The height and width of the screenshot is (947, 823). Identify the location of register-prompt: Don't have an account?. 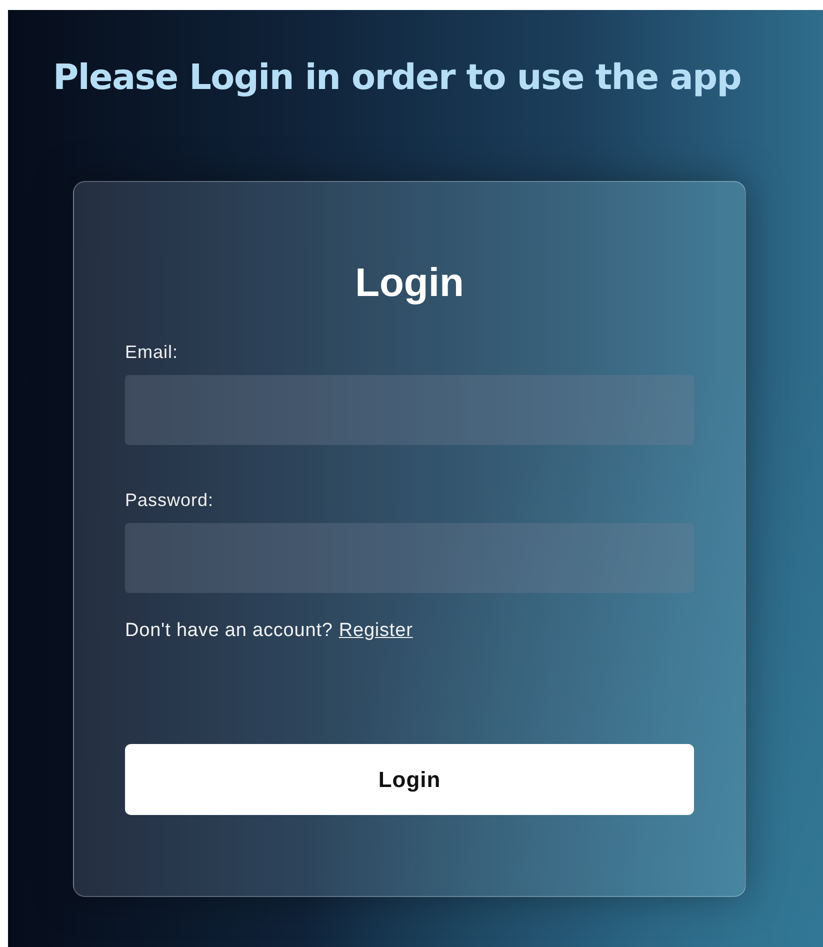
(229, 631).